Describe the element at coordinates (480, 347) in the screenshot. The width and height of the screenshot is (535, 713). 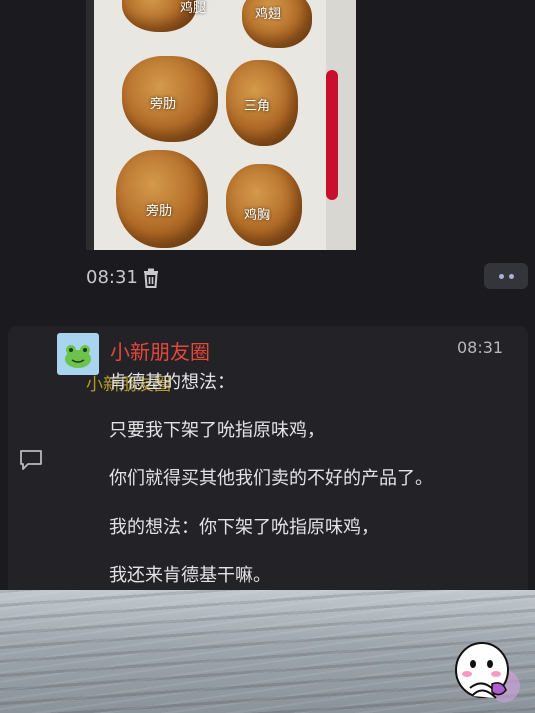
I see `card-time: 08:31` at that location.